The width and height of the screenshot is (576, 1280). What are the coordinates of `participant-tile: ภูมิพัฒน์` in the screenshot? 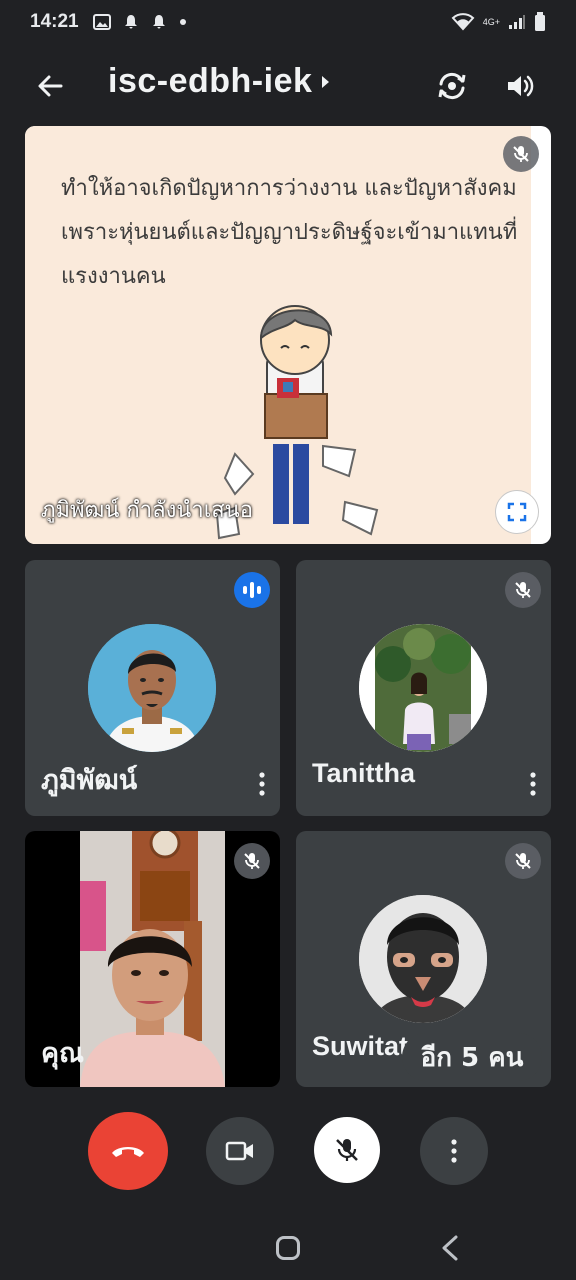 It's located at (152, 688).